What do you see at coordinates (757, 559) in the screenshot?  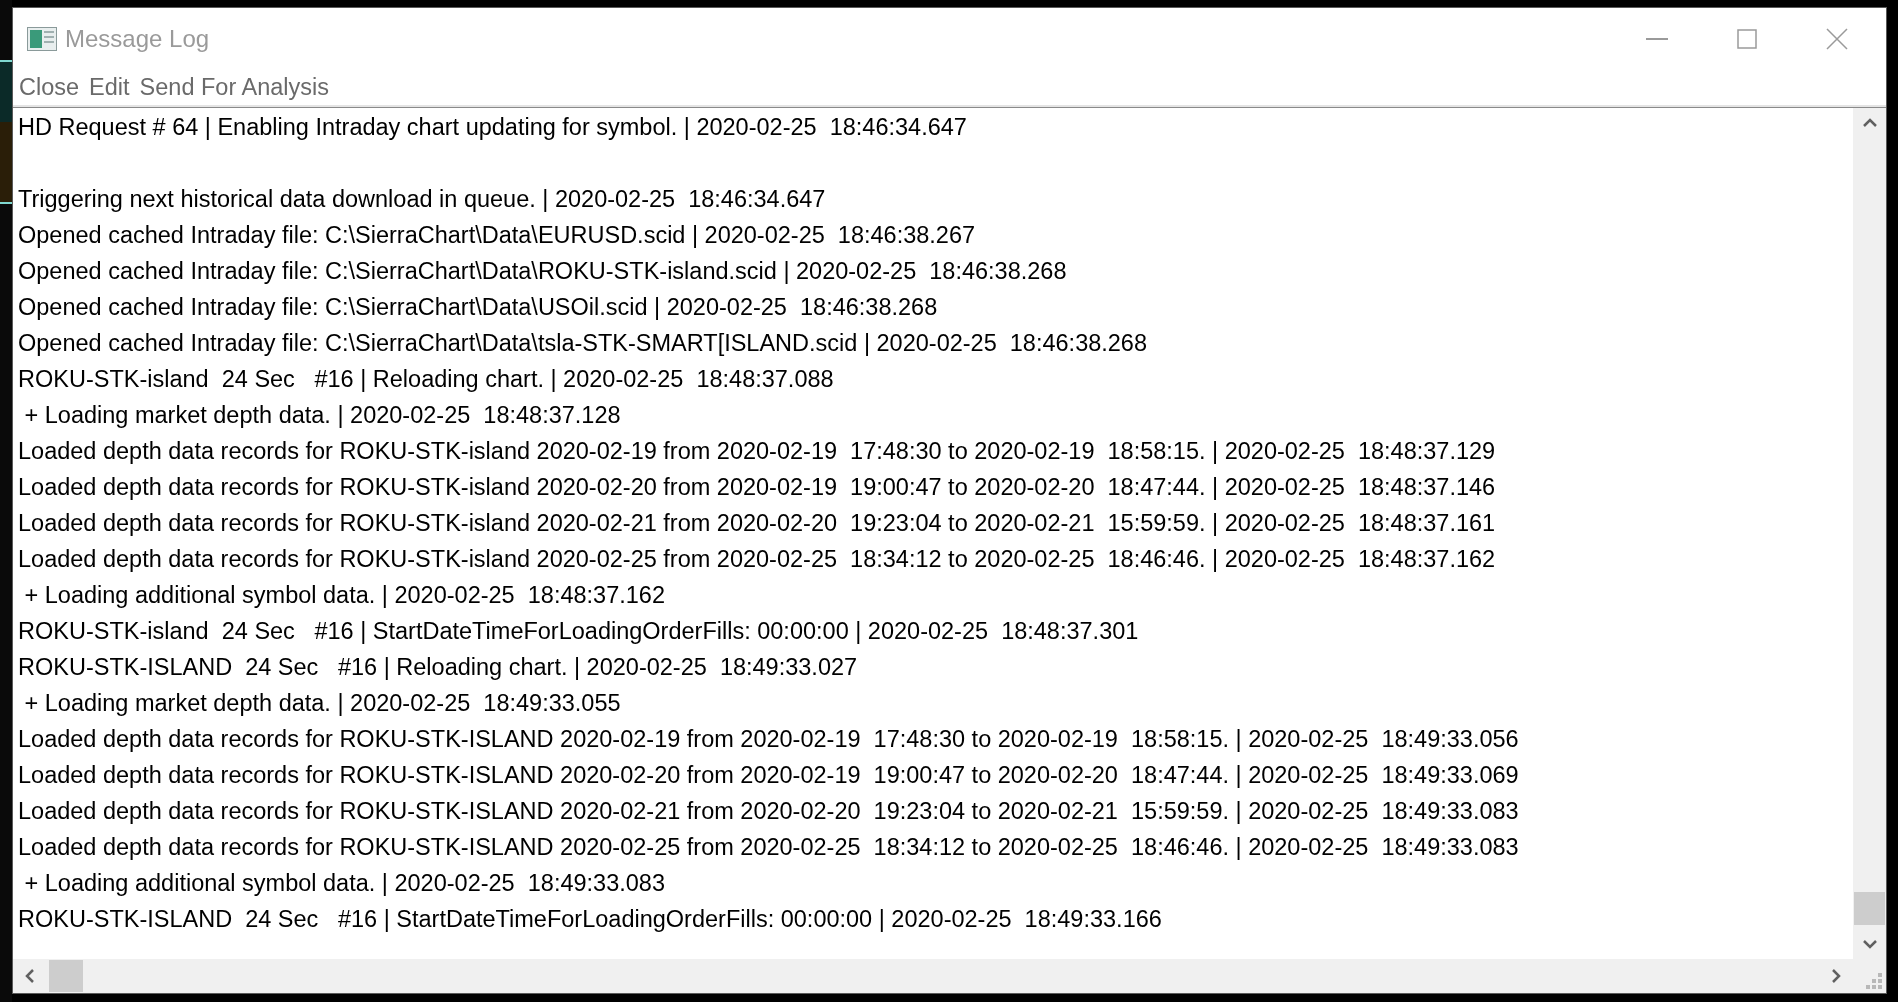 I see `log-line: Loaded depth data records for ROKU-STK-island 2020-02-25 from 2020-02-25 18:34:12 to 2020-02-25 18:46:46. | 2020-02-25 18:48:37.162` at bounding box center [757, 559].